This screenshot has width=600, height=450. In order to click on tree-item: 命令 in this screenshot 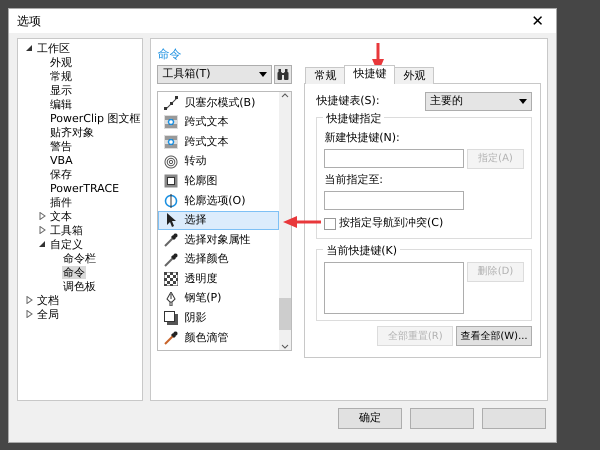, I will do `click(74, 272)`.